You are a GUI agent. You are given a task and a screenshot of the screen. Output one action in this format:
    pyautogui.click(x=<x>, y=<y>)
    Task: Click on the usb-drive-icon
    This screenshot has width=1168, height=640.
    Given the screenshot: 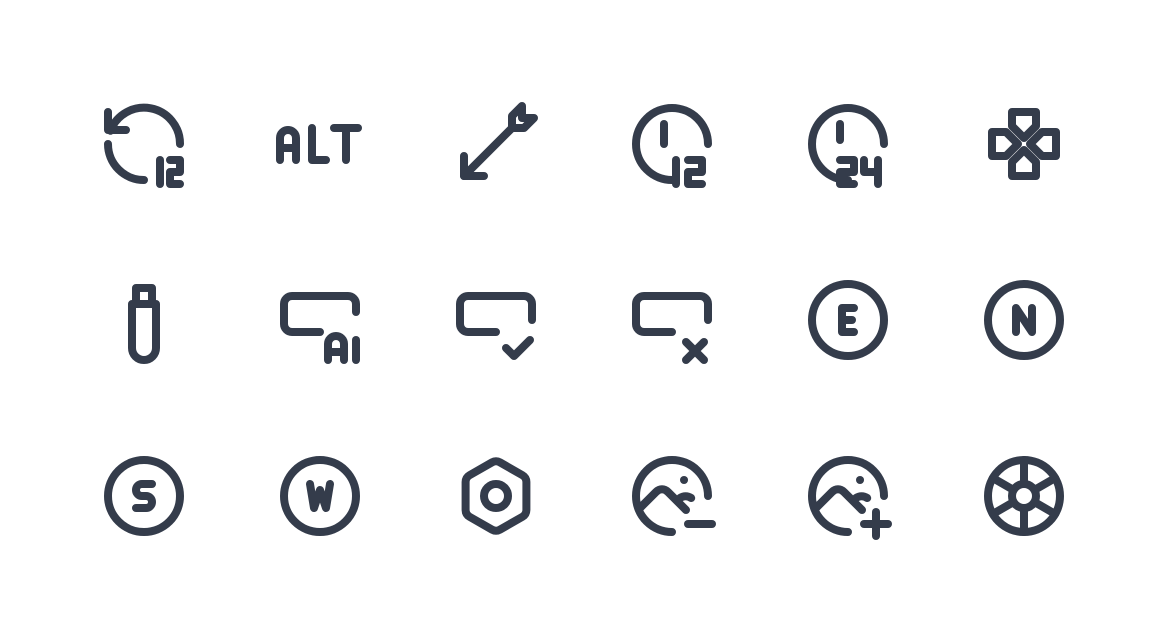 What is the action you would take?
    pyautogui.click(x=144, y=324)
    